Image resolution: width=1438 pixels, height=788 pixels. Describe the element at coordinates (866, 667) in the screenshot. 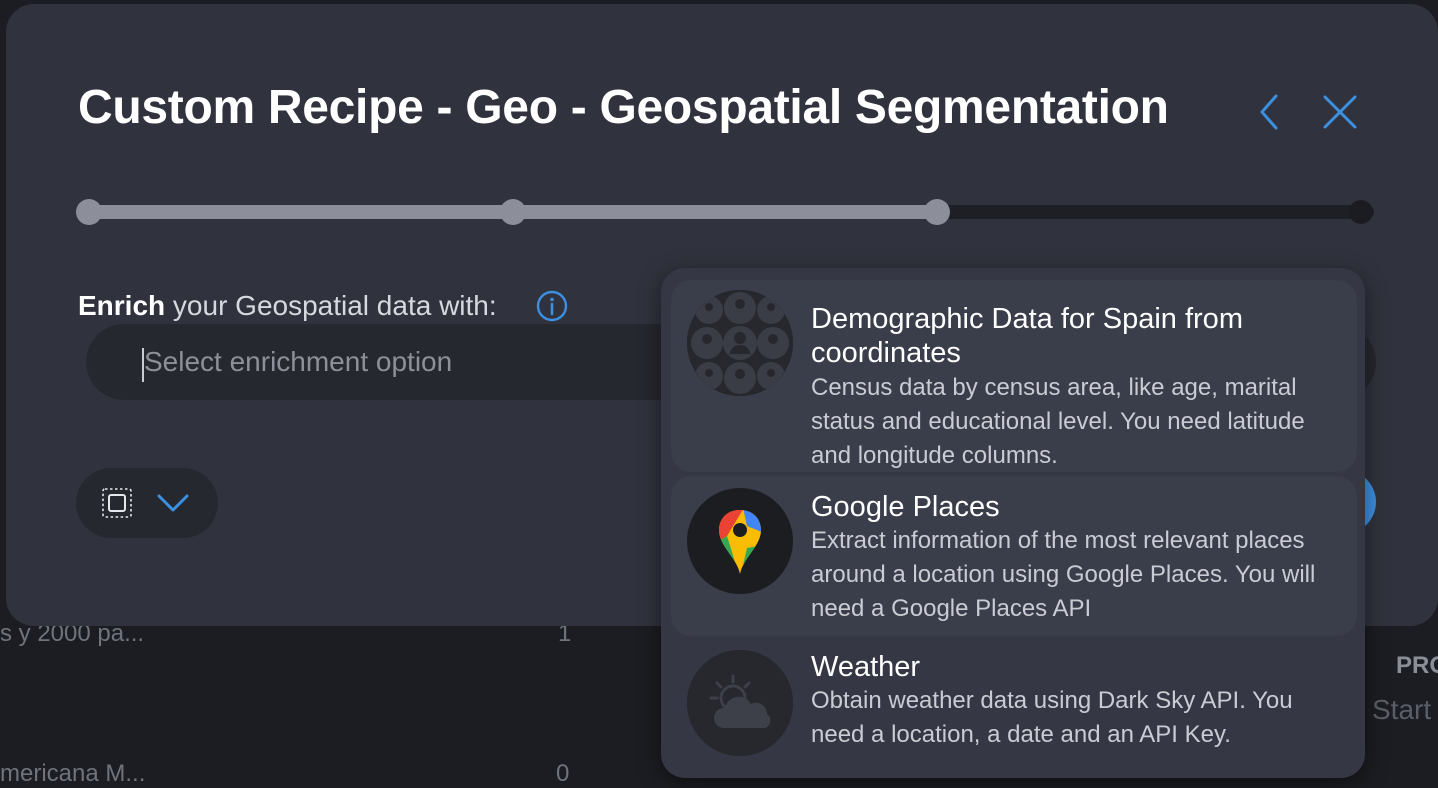

I see `option-title: Weather` at that location.